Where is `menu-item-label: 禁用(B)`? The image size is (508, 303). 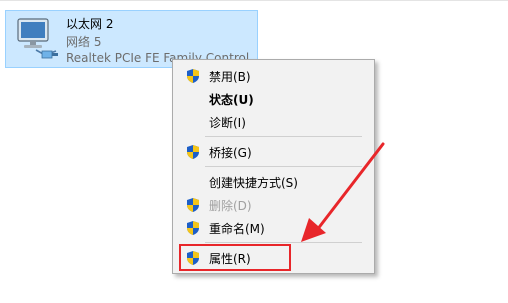
menu-item-label: 禁用(B) is located at coordinates (230, 77).